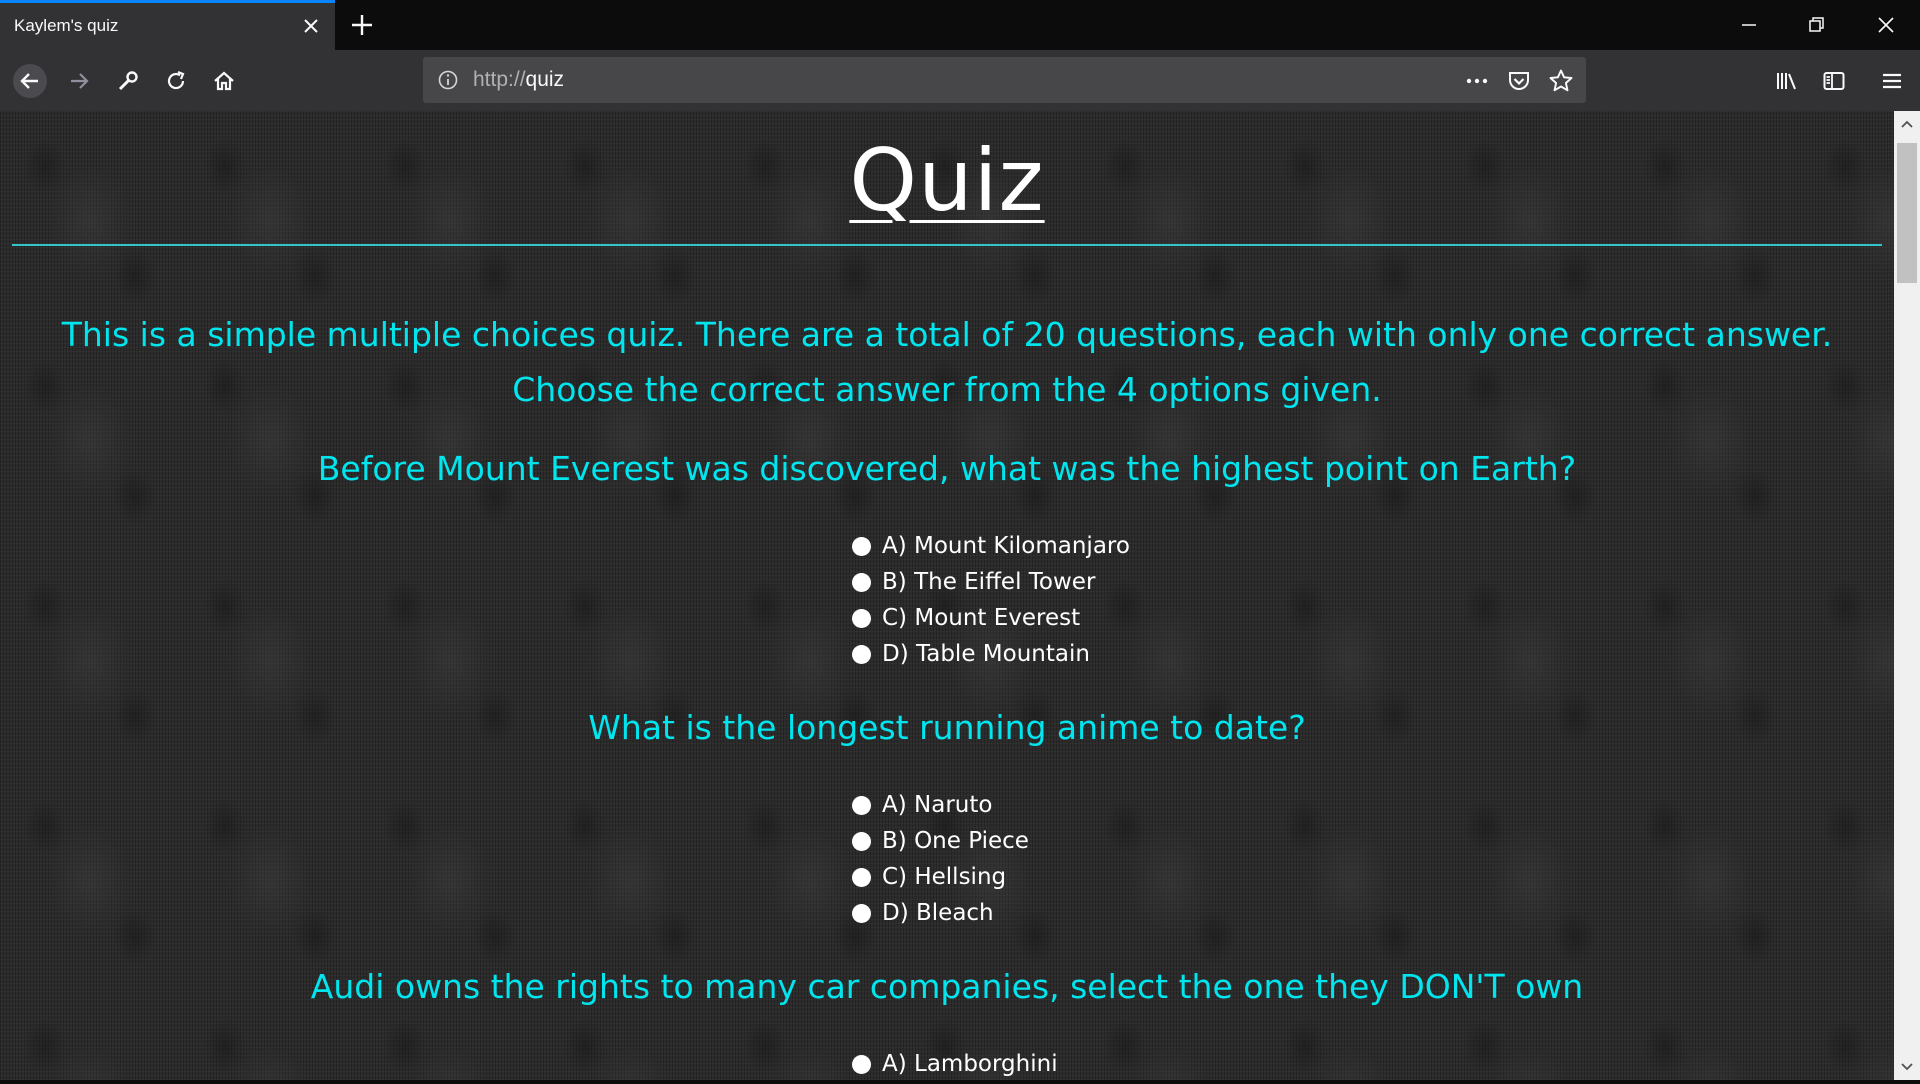  Describe the element at coordinates (944, 877) in the screenshot. I see `option-label: C) Hellsing` at that location.